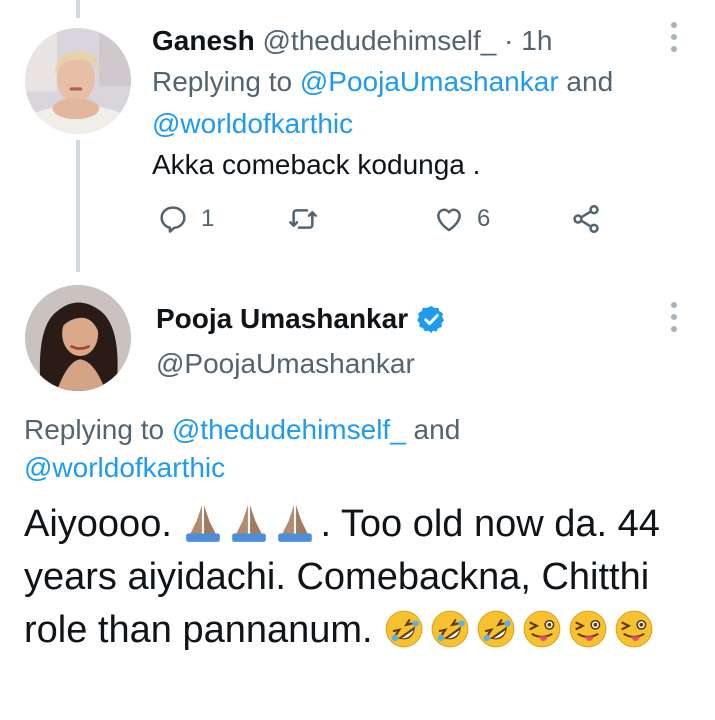 This screenshot has height=720, width=715. Describe the element at coordinates (285, 364) in the screenshot. I see `author-handle: @PoojaUmashankar` at that location.